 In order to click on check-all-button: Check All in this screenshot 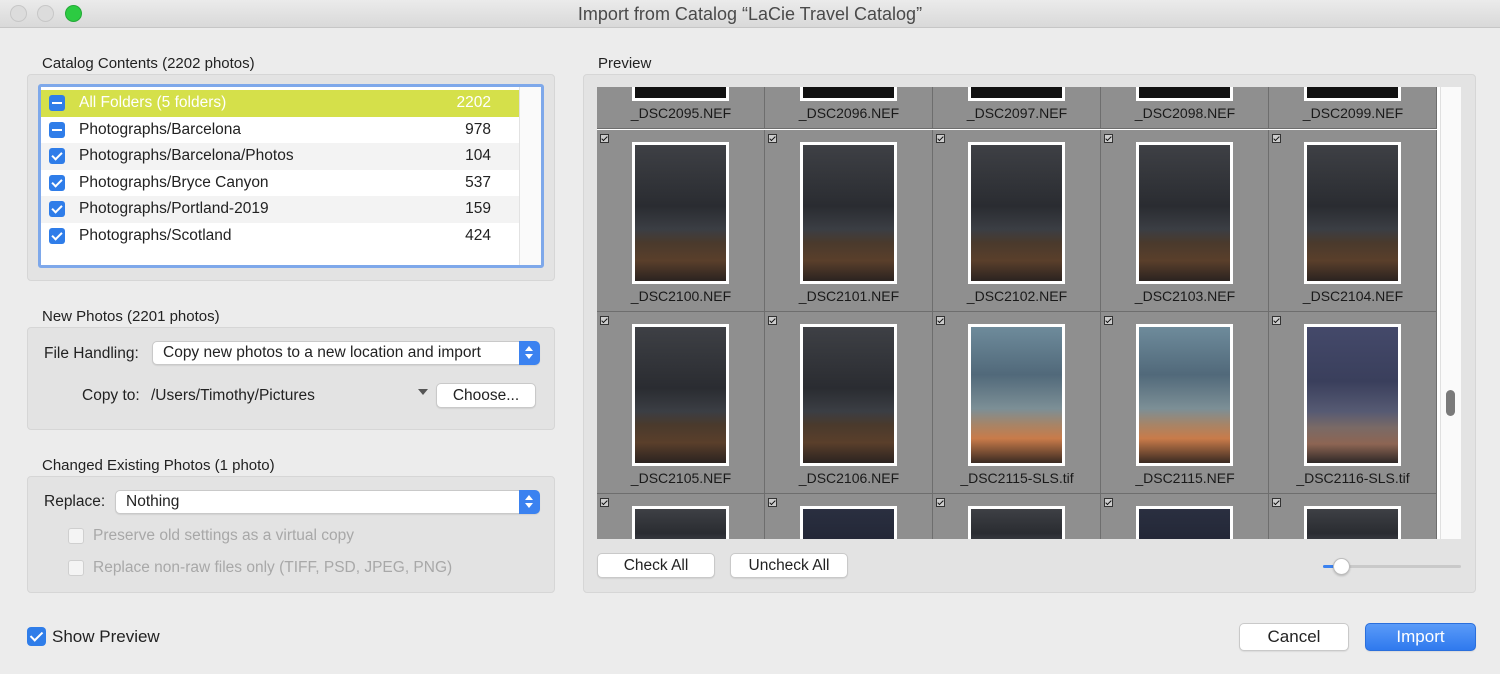, I will do `click(656, 565)`.